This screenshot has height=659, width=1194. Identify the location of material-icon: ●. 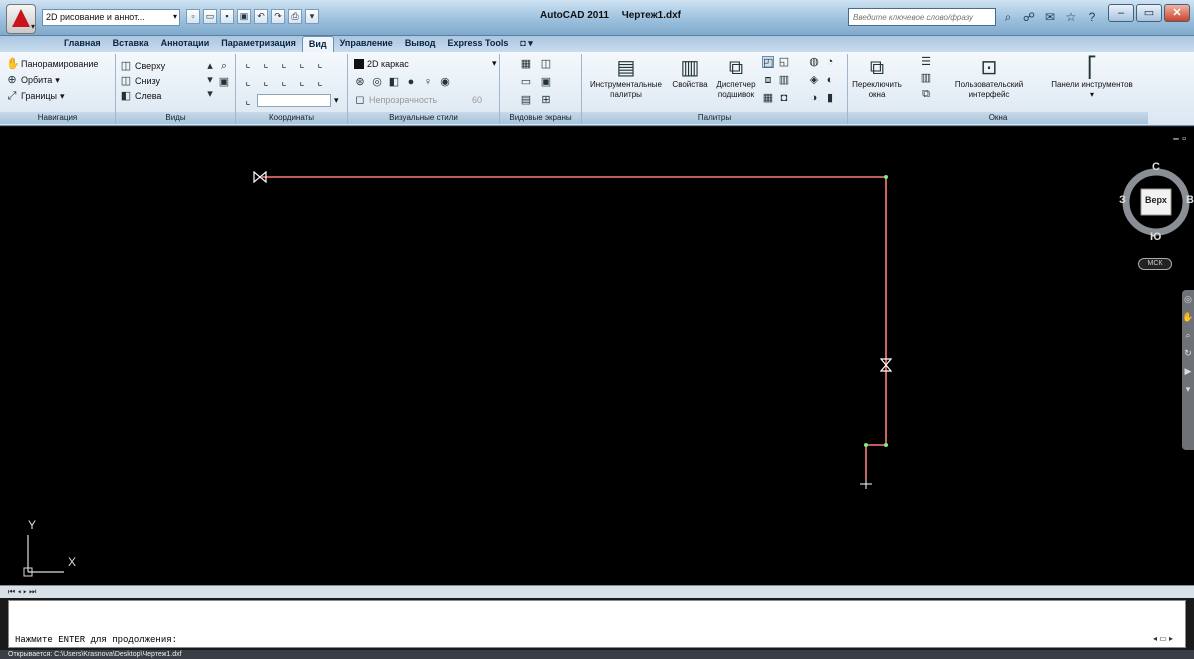
(411, 82).